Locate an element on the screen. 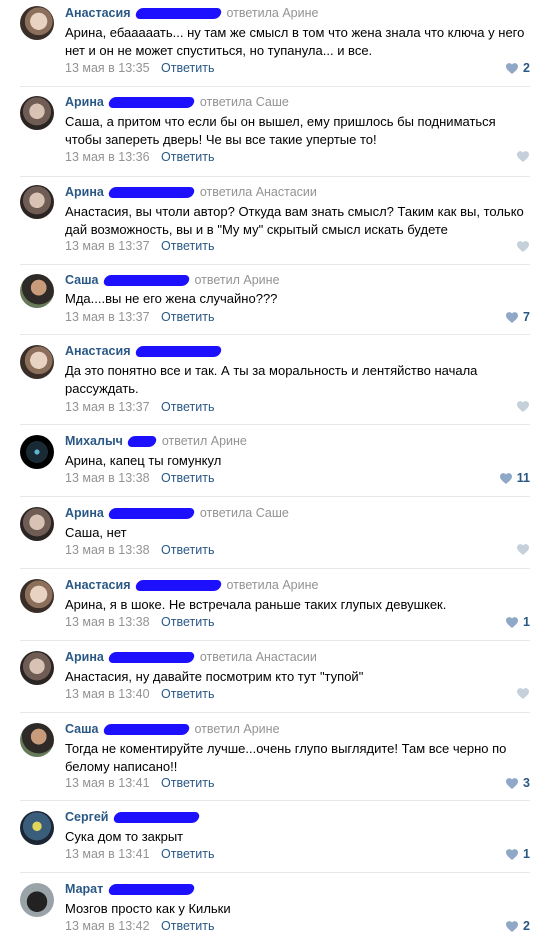 Image resolution: width=550 pixels, height=933 pixels. comment-author: Анастасия is located at coordinates (144, 351).